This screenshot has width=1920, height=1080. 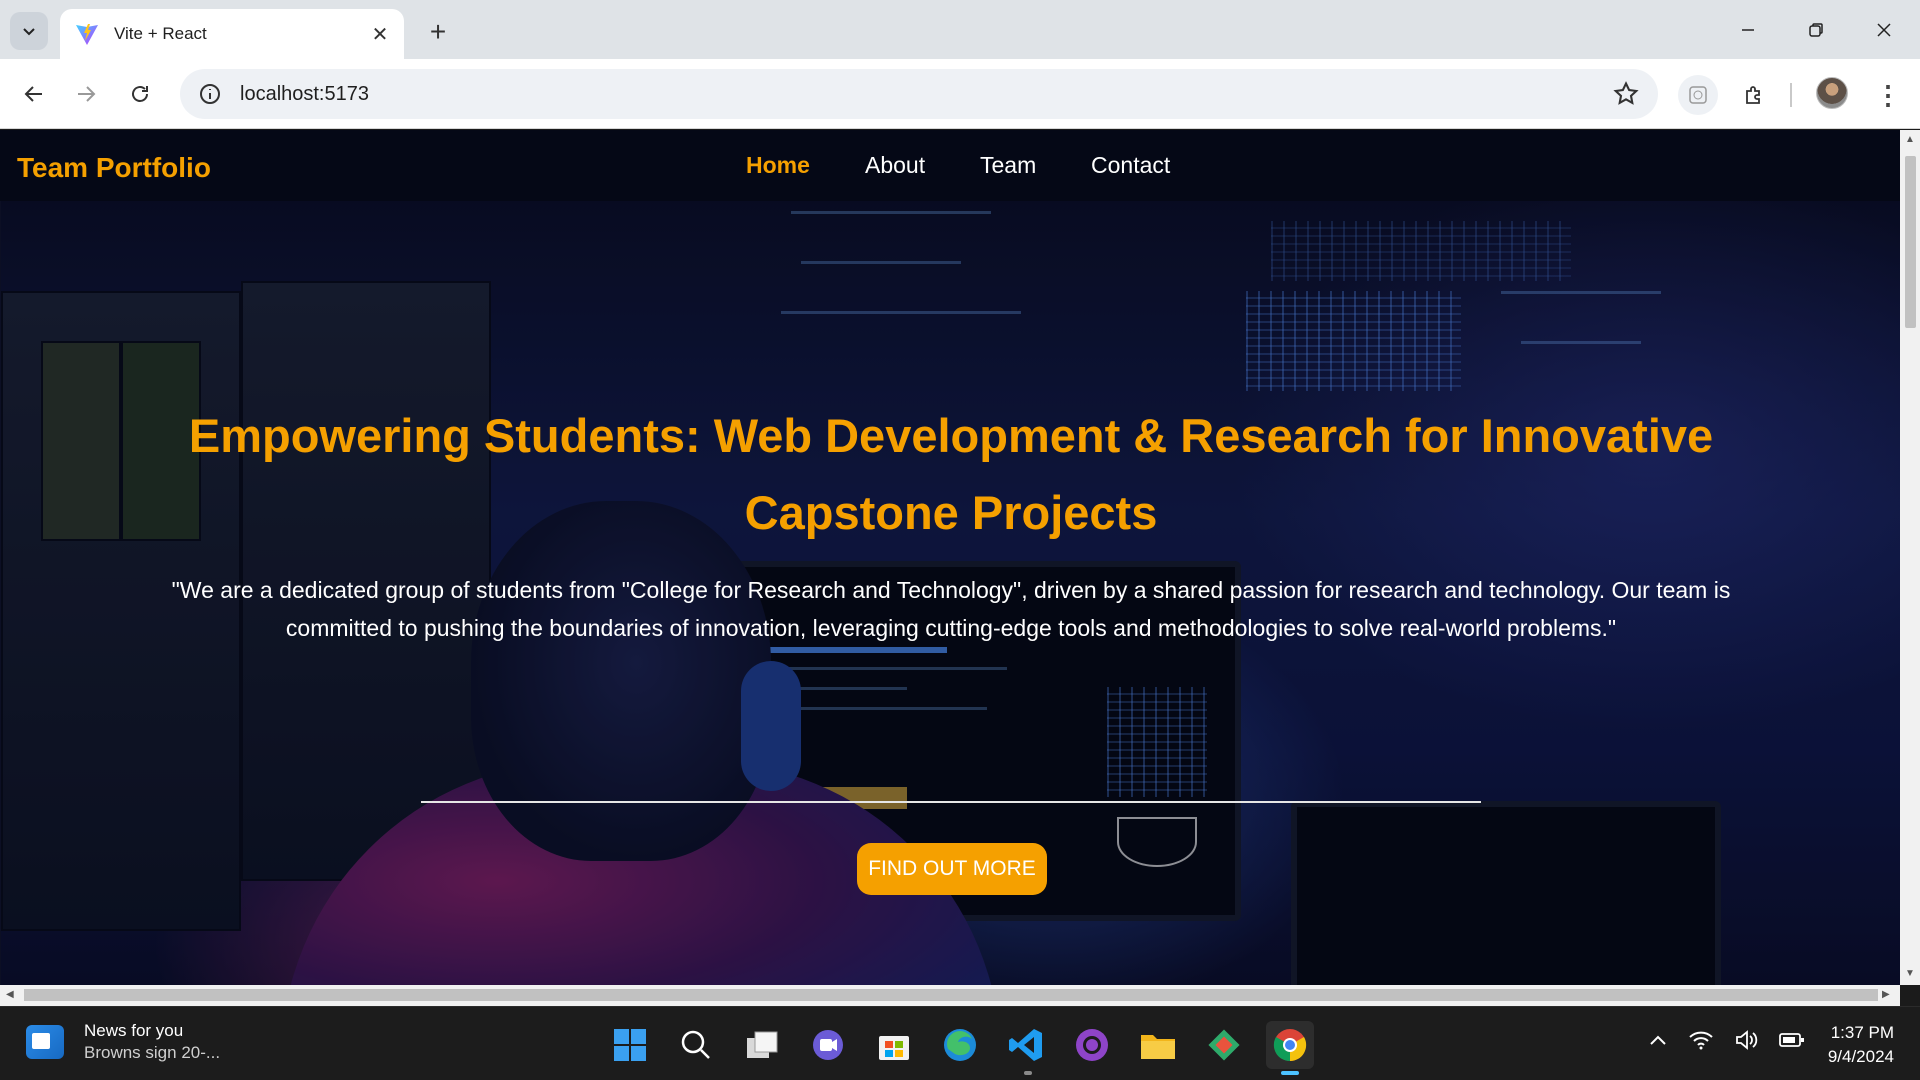 I want to click on minimize-button, so click(x=1748, y=30).